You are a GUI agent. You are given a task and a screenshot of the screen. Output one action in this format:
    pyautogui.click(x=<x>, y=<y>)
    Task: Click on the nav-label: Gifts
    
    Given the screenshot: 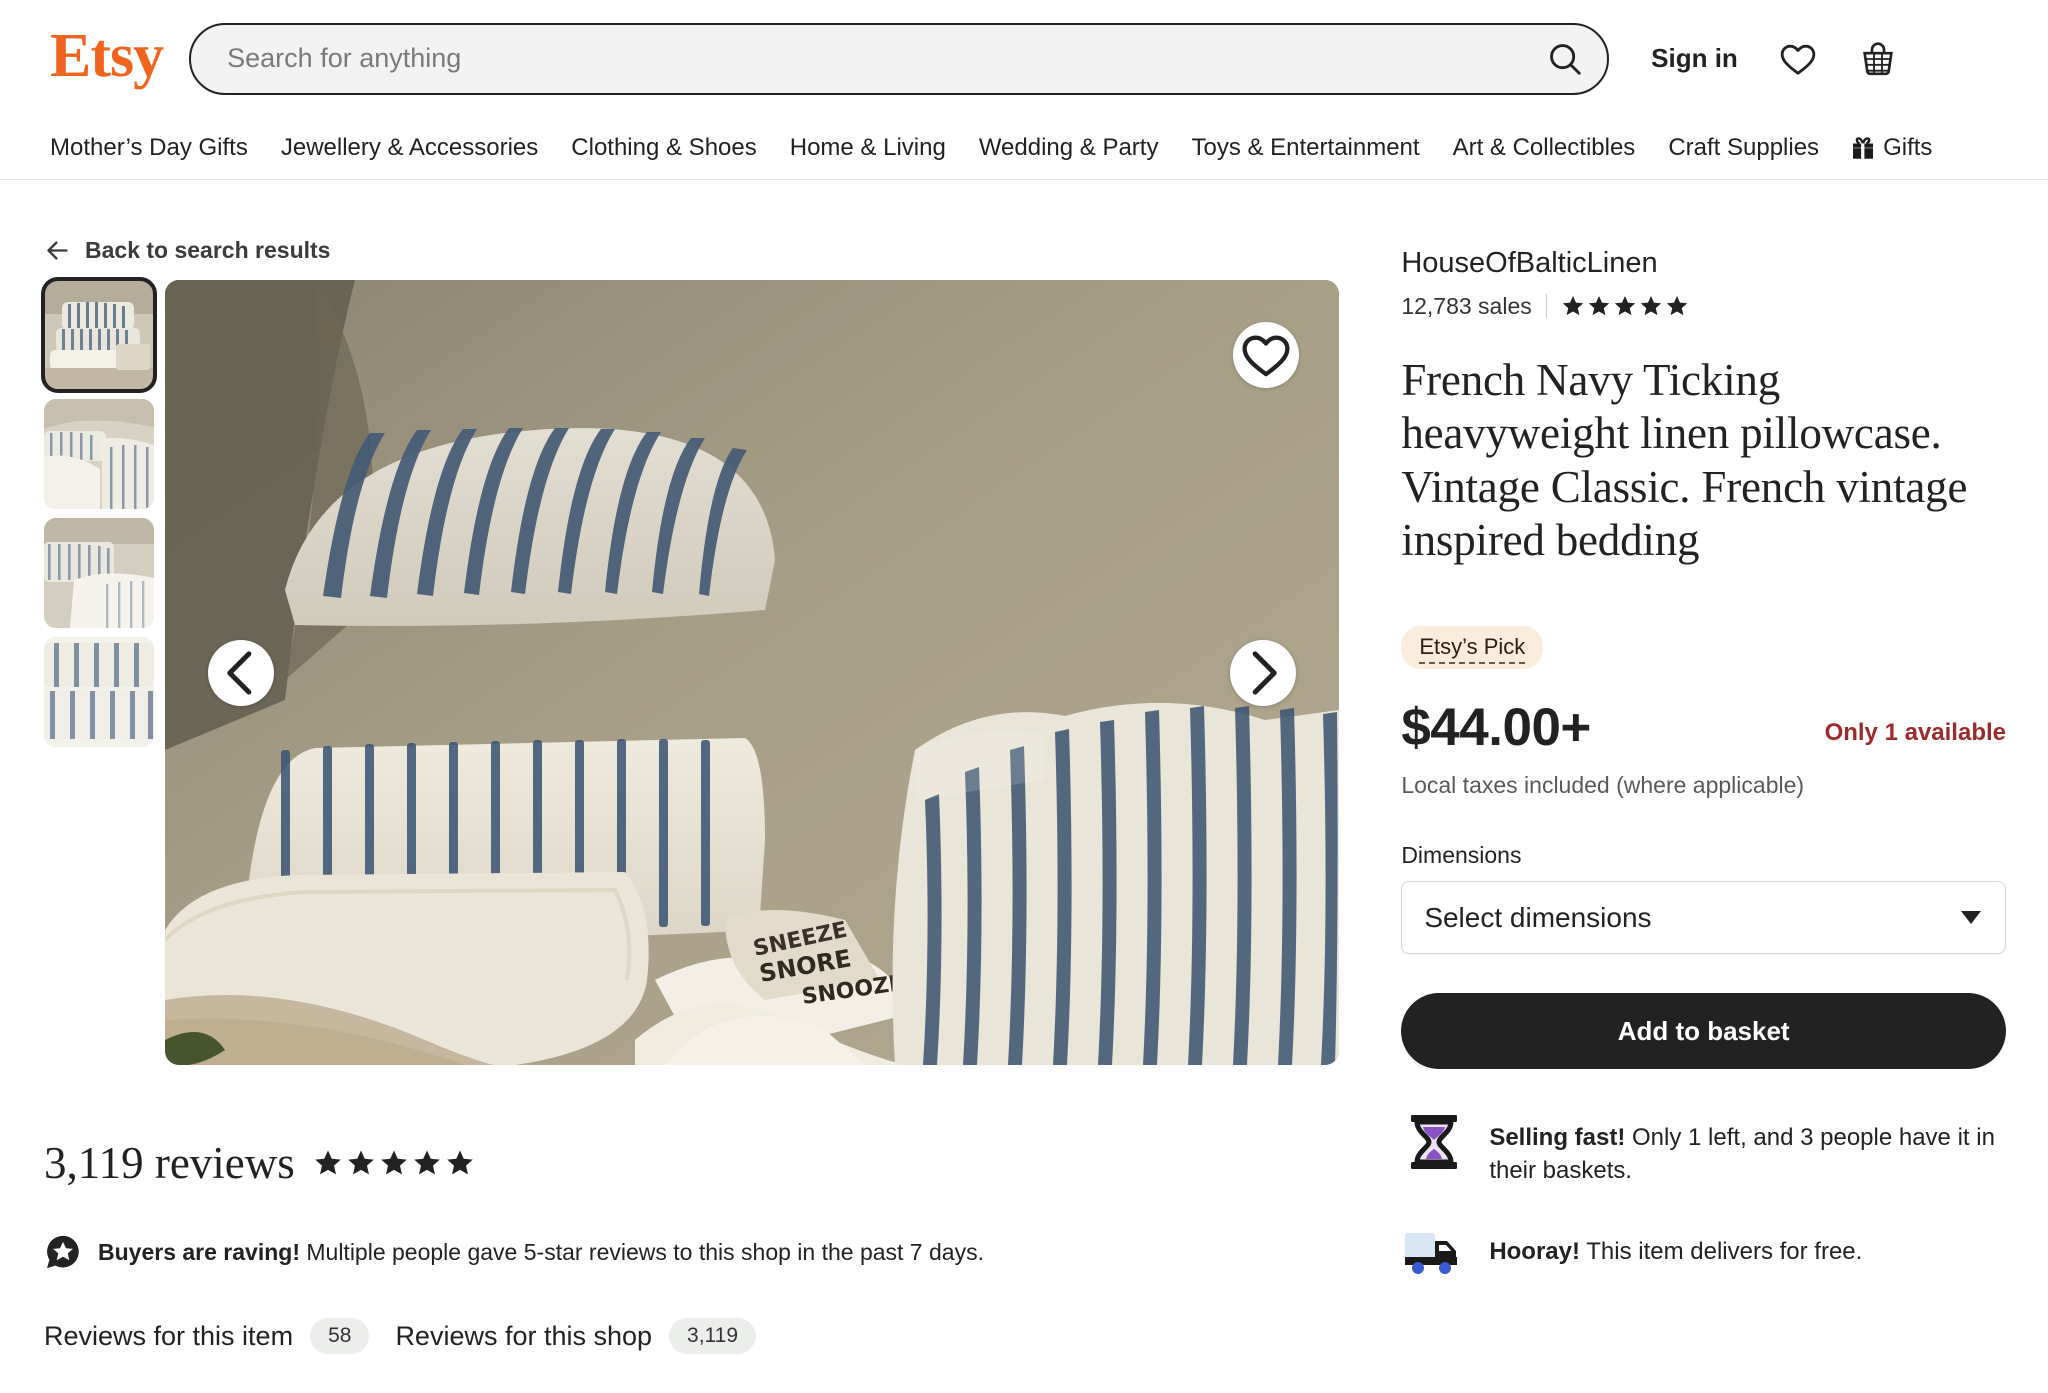 What is the action you would take?
    pyautogui.click(x=1908, y=147)
    